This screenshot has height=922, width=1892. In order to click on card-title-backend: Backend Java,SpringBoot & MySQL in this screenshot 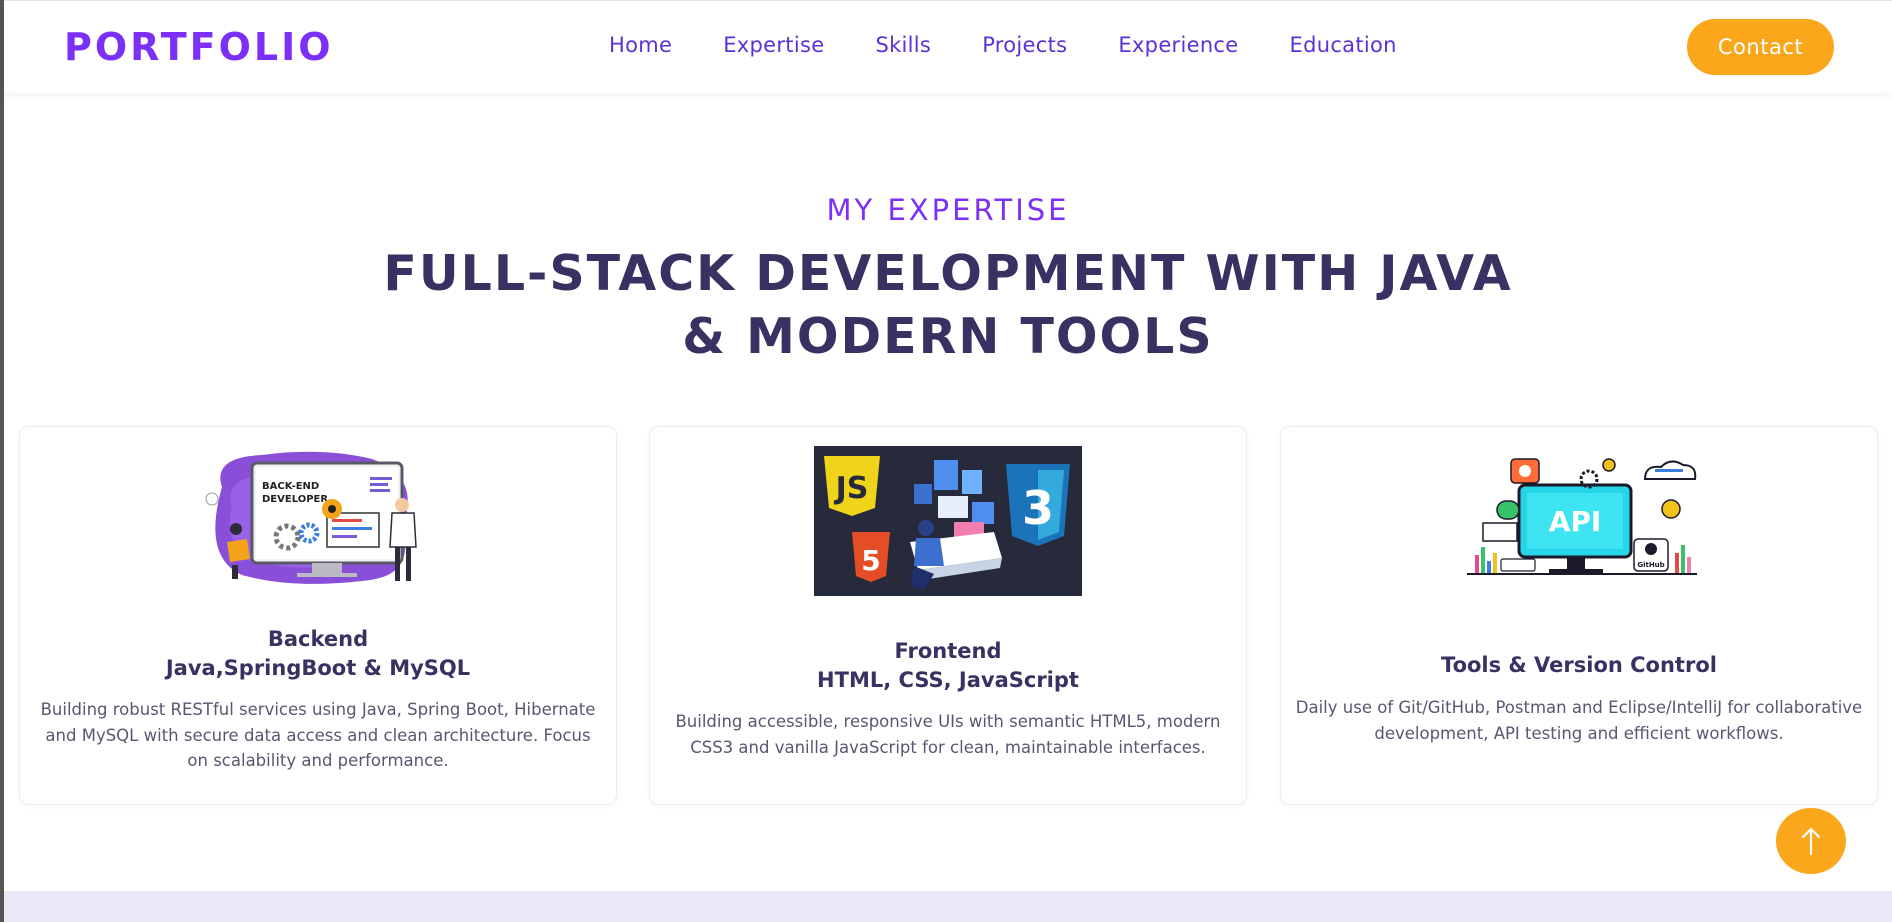, I will do `click(318, 654)`.